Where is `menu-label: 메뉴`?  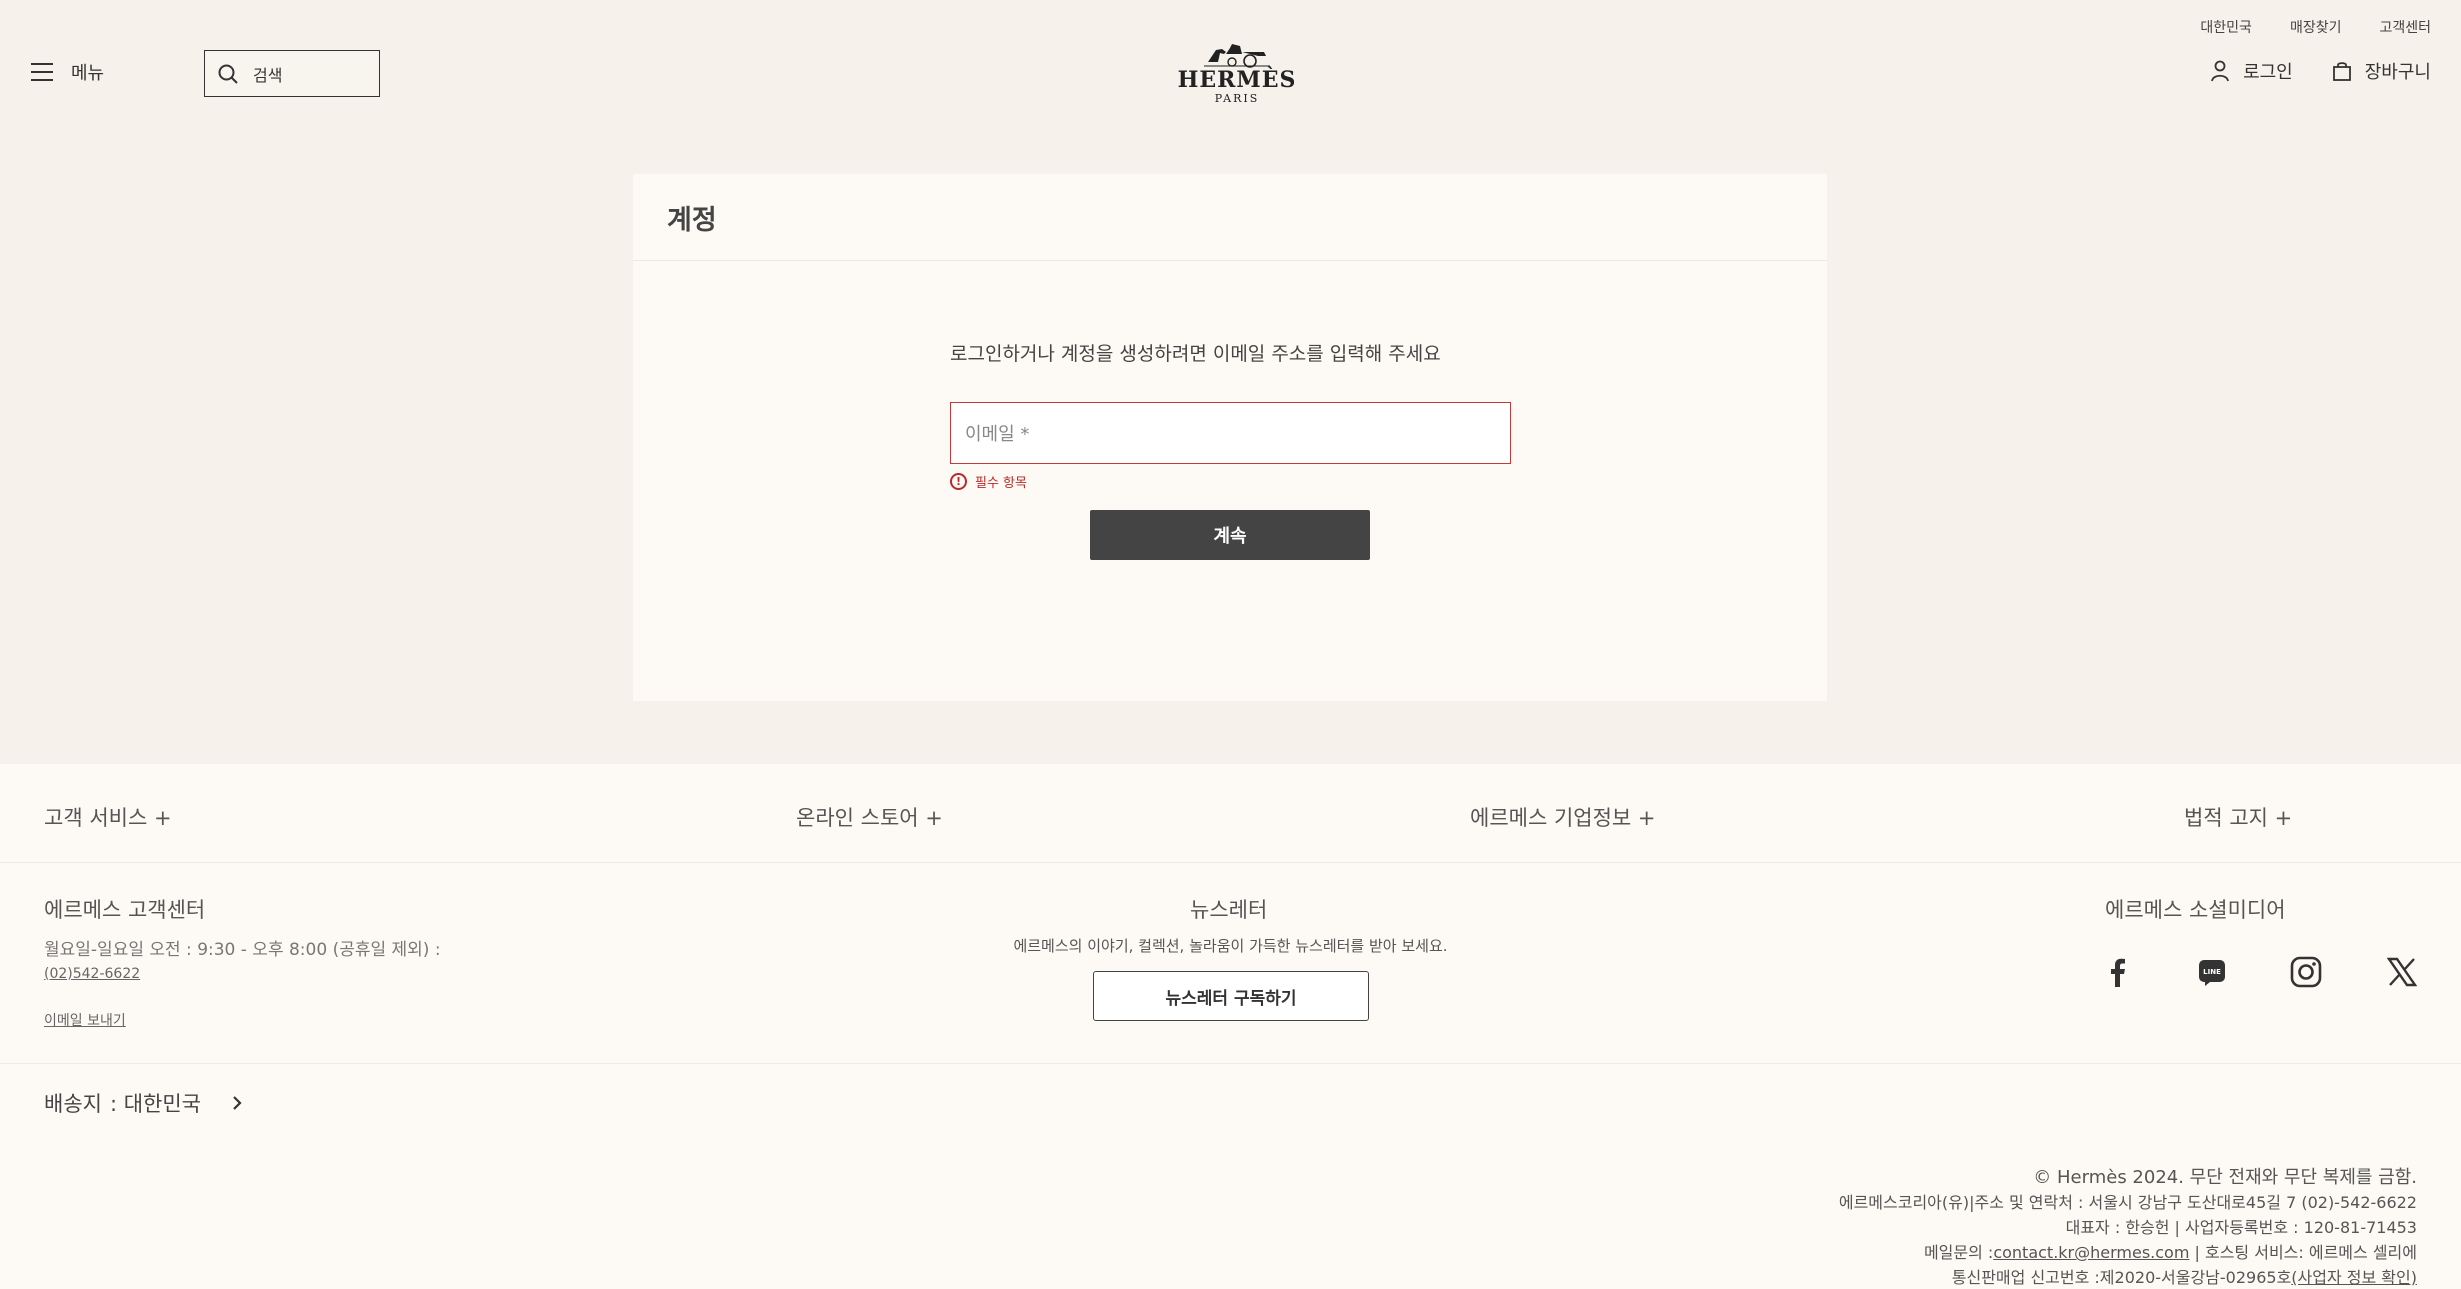 menu-label: 메뉴 is located at coordinates (88, 73).